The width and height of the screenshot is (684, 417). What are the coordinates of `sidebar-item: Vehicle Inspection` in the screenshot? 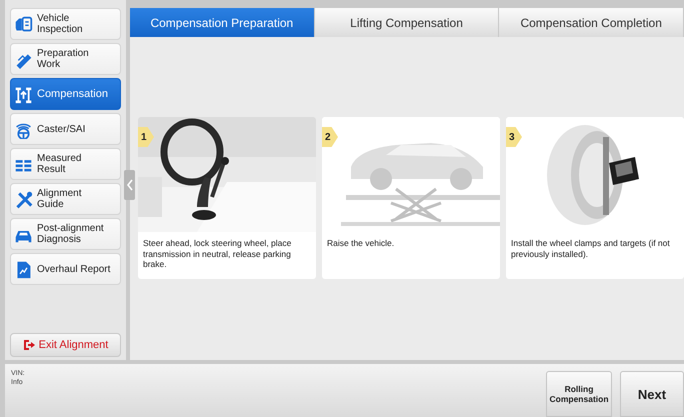 It's located at (65, 24).